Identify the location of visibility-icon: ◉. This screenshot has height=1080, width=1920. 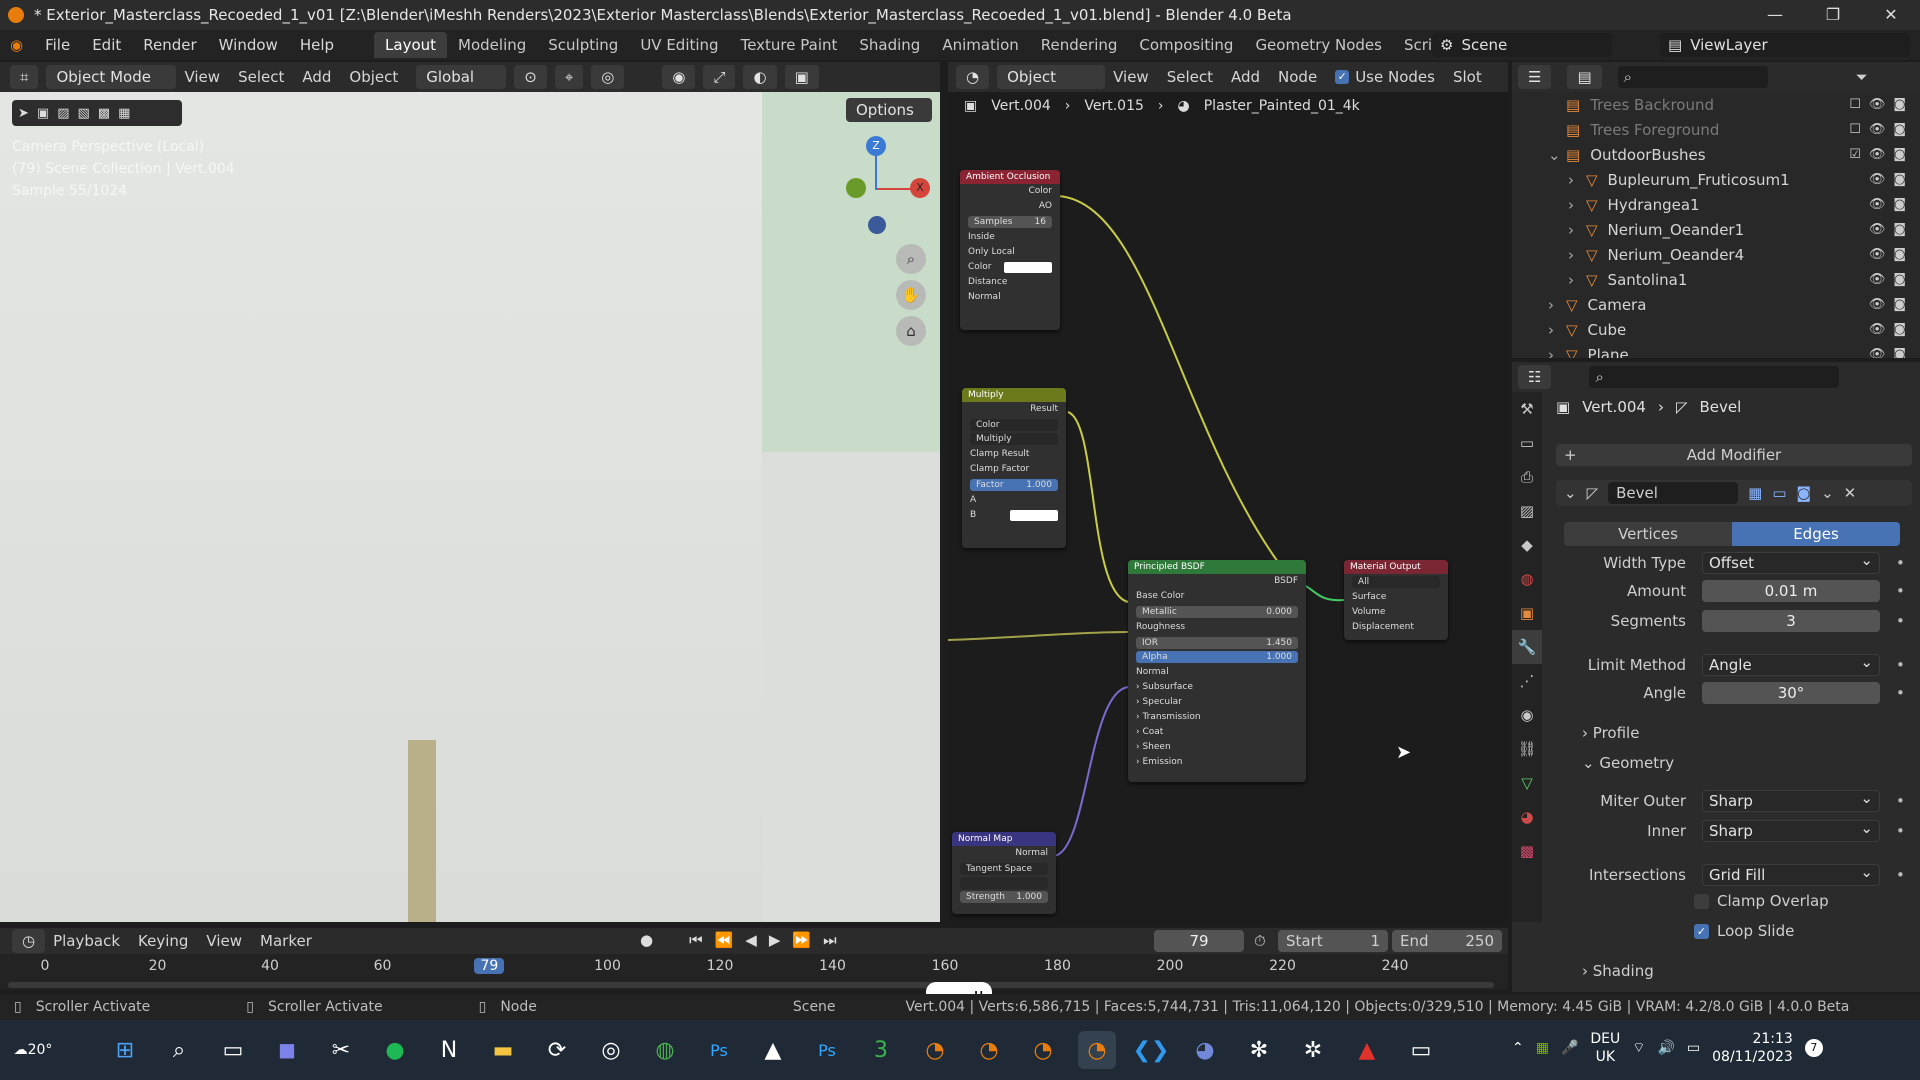
(679, 77).